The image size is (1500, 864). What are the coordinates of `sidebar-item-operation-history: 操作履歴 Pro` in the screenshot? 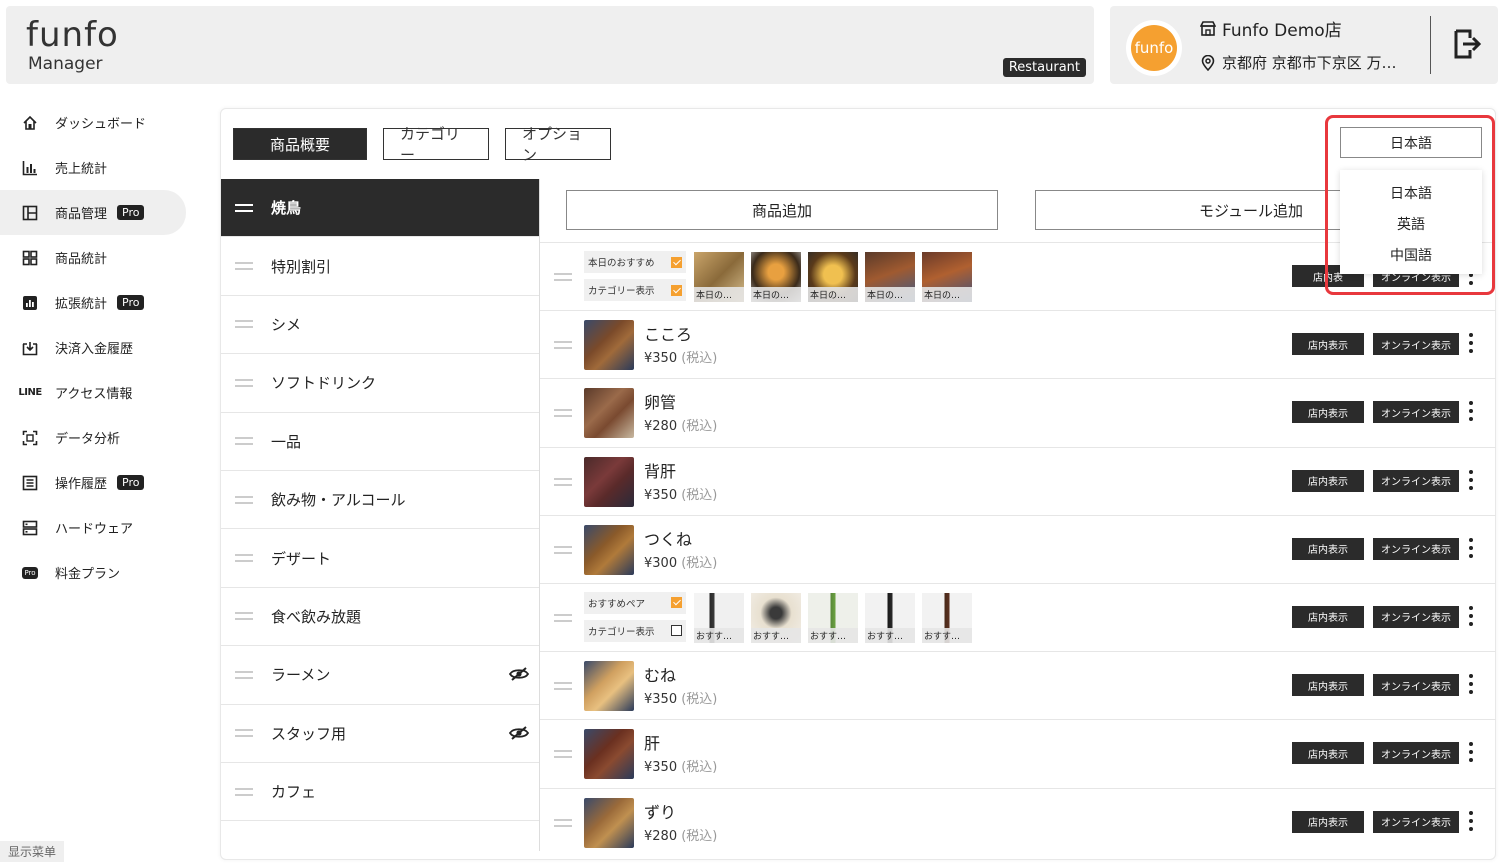 It's located at (100, 482).